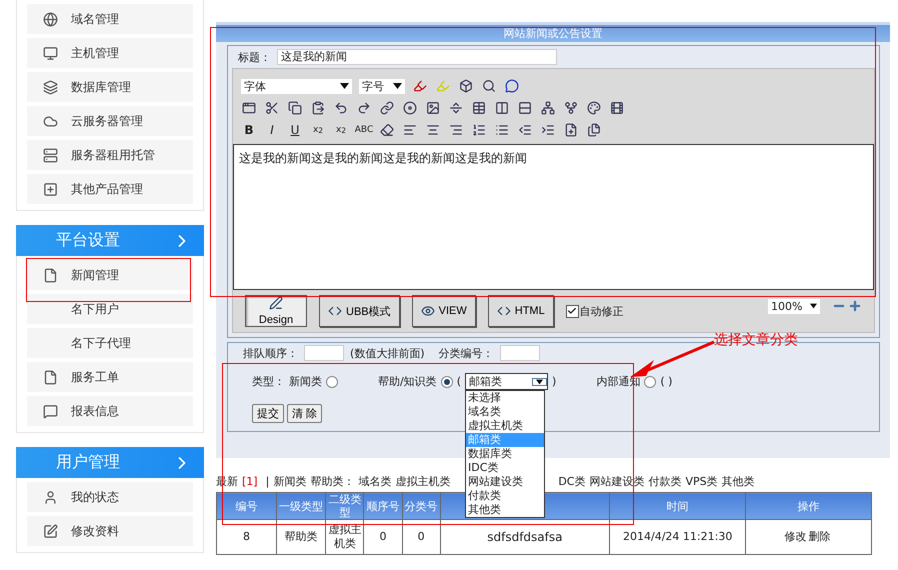 Image resolution: width=898 pixels, height=570 pixels. Describe the element at coordinates (459, 381) in the screenshot. I see `bracket-text: (` at that location.